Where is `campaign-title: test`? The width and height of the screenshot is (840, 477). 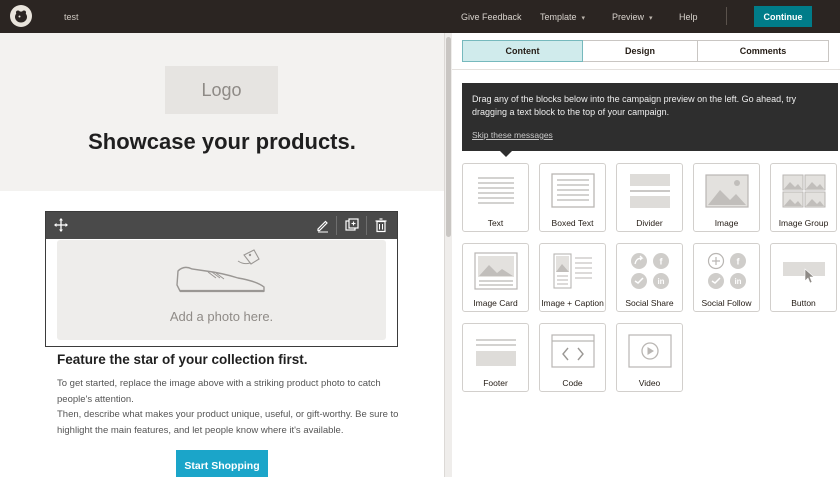 campaign-title: test is located at coordinates (71, 17).